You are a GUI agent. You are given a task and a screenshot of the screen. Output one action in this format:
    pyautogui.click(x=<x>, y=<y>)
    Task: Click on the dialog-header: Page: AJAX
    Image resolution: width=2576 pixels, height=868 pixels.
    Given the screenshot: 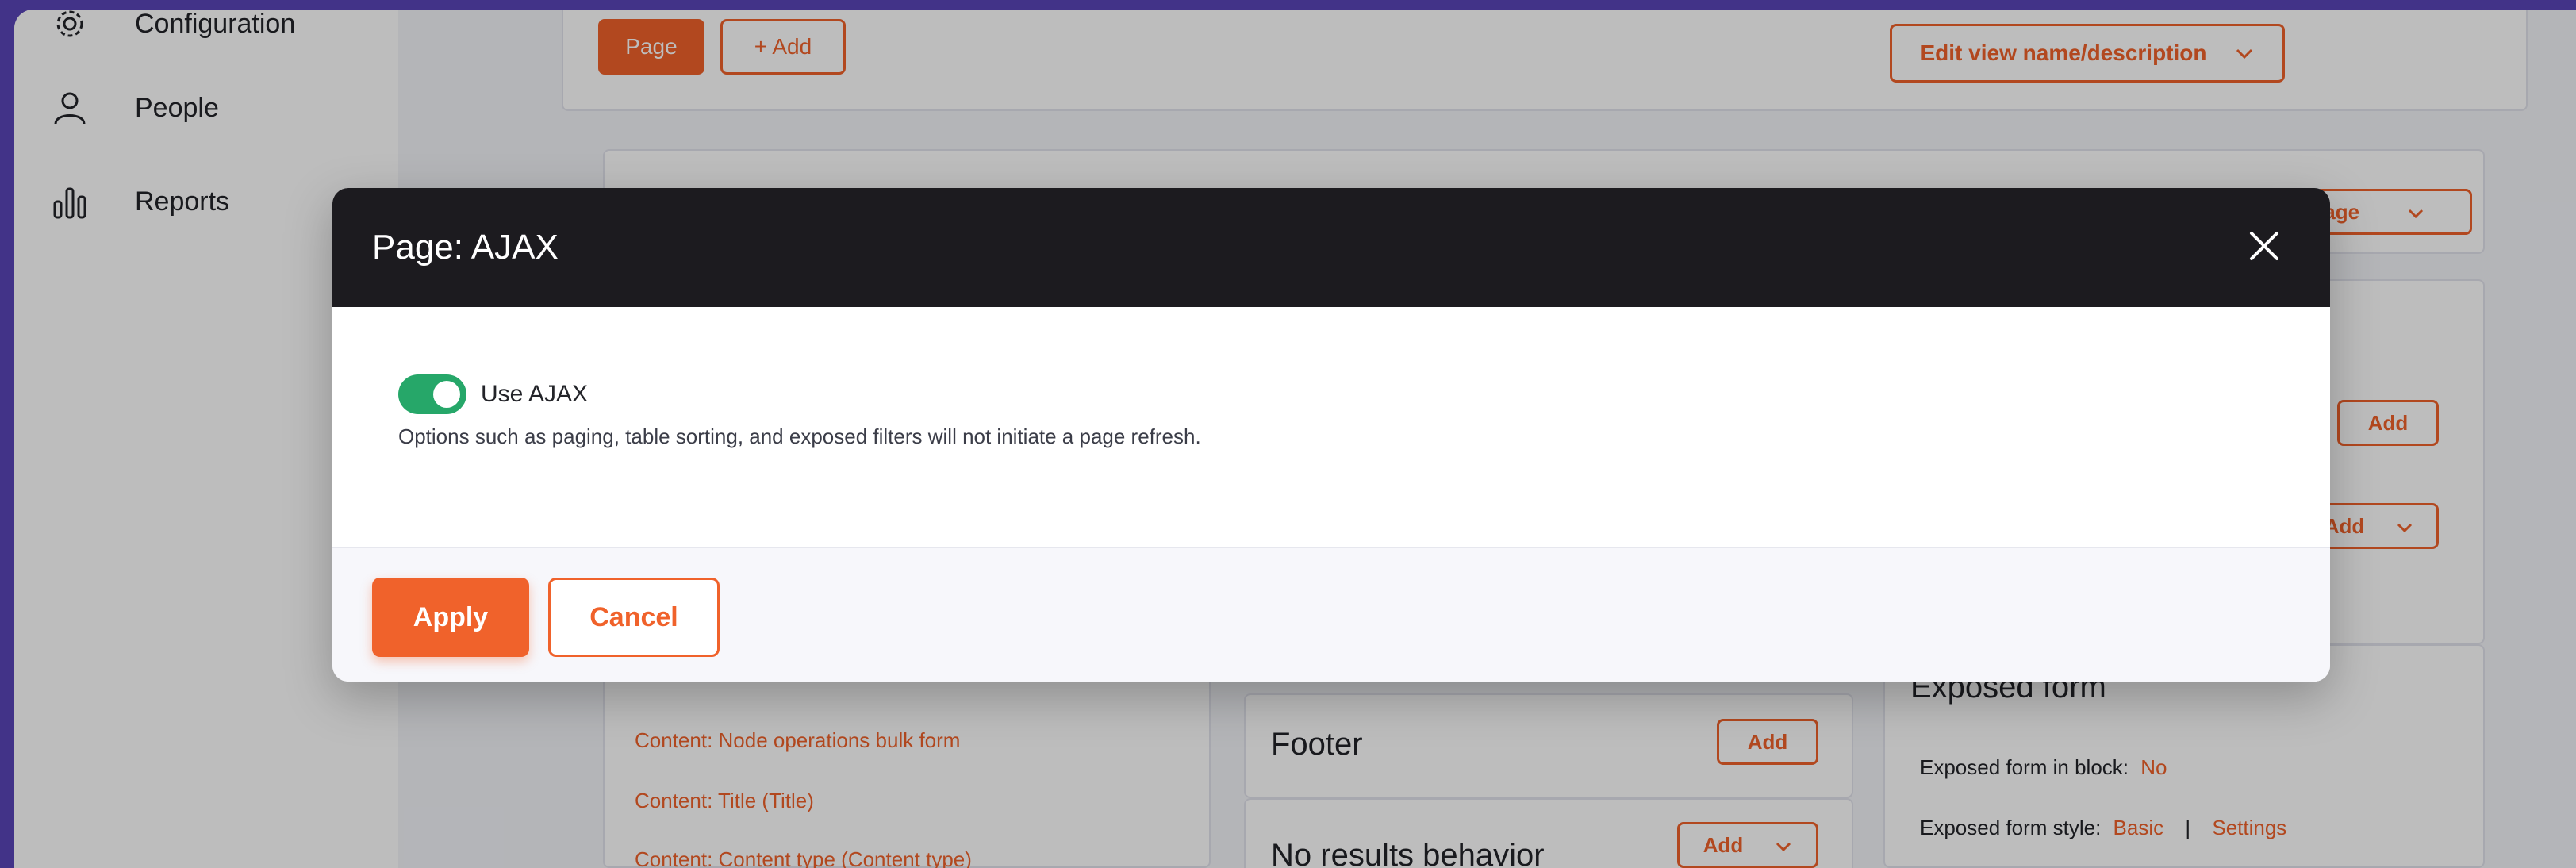 What is the action you would take?
    pyautogui.click(x=1331, y=247)
    